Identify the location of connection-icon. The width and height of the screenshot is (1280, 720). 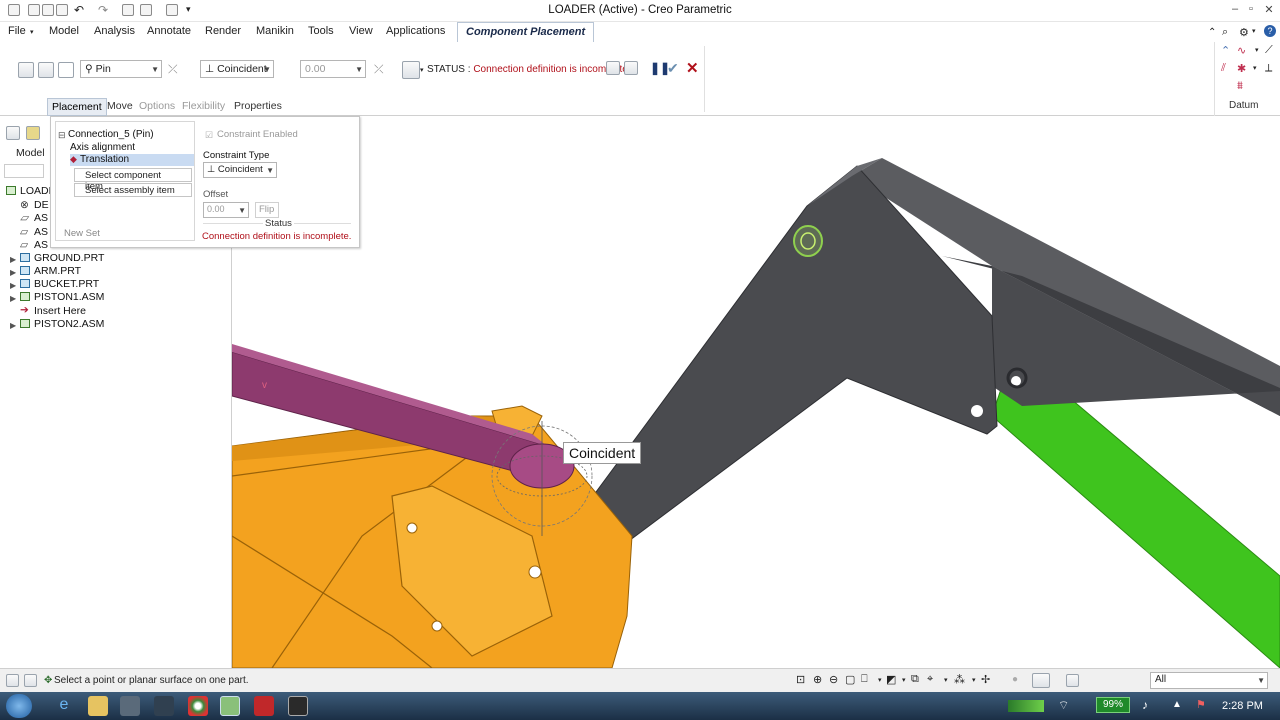
(66, 70).